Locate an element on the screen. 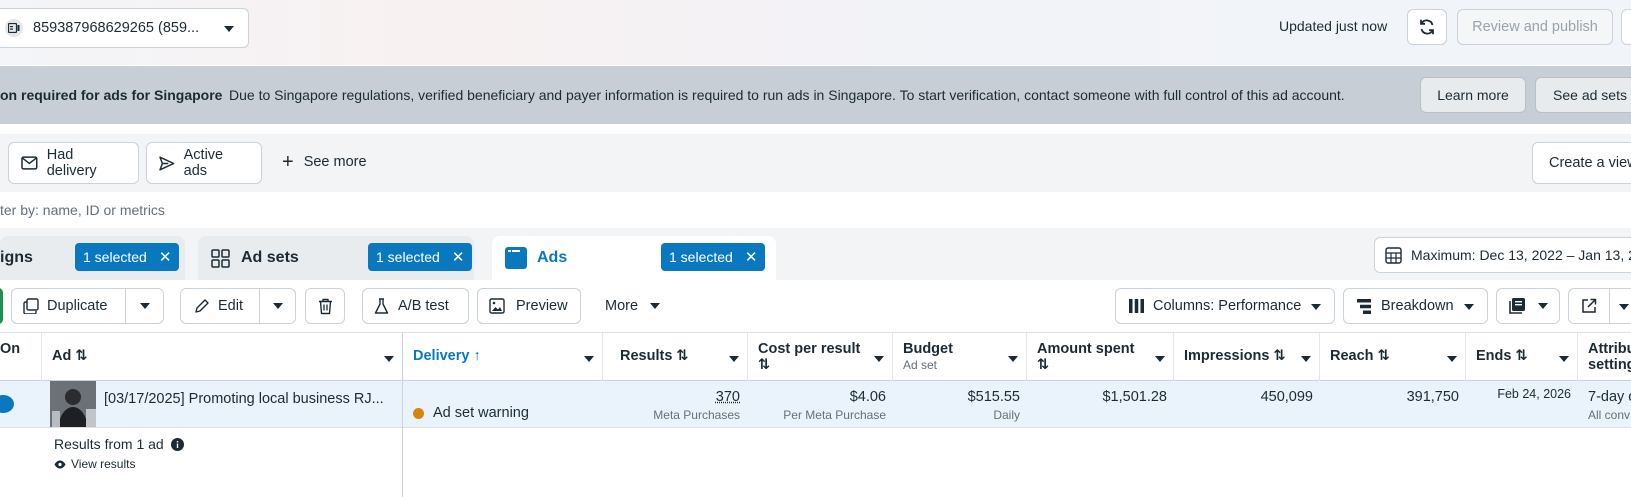  on-off-toggle is located at coordinates (7, 404).